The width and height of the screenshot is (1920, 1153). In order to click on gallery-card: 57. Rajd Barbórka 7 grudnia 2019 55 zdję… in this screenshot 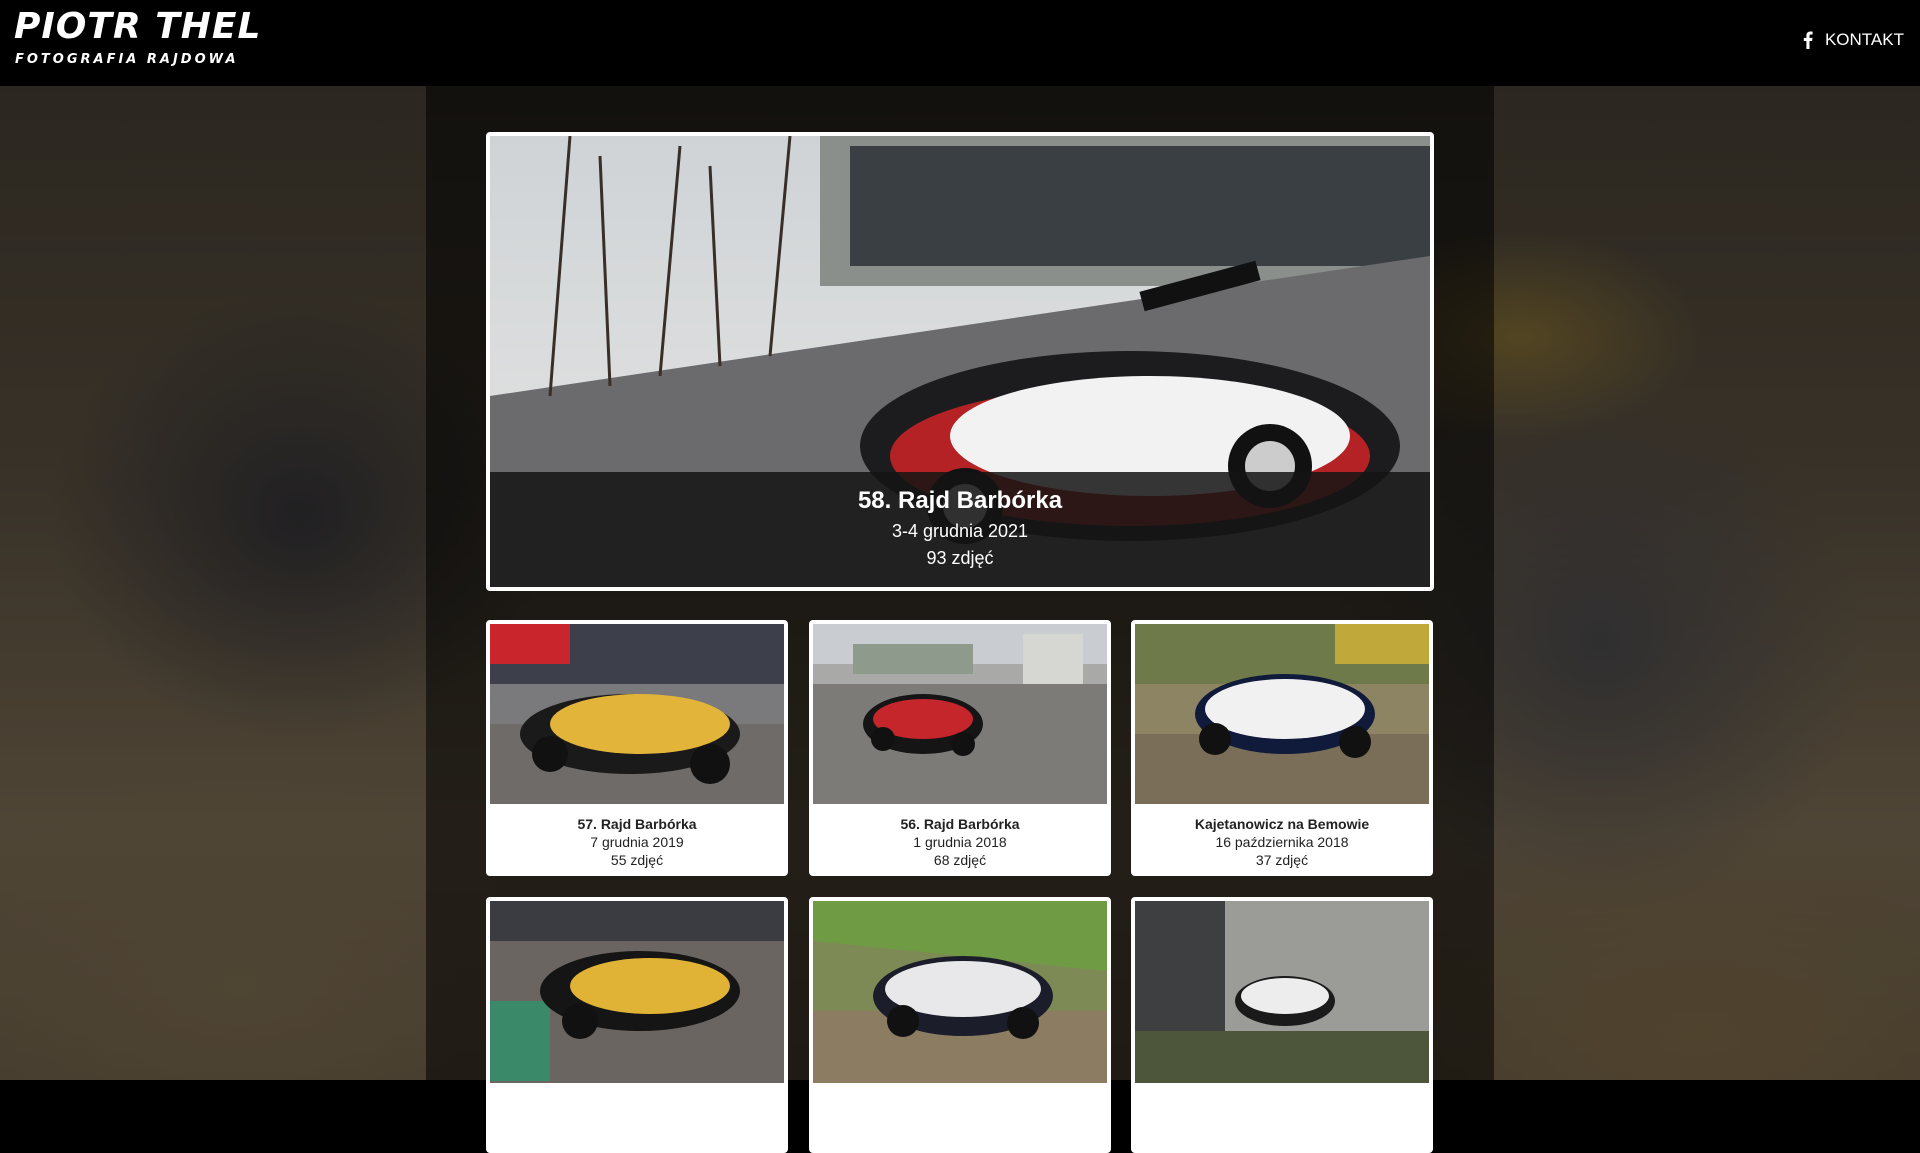, I will do `click(637, 748)`.